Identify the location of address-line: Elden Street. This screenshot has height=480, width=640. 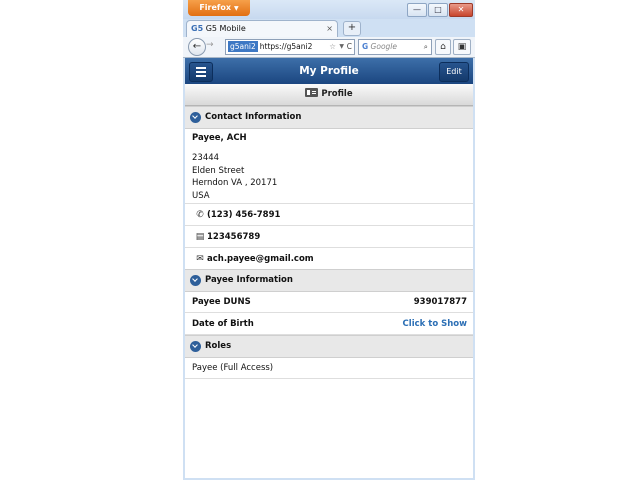
(218, 170).